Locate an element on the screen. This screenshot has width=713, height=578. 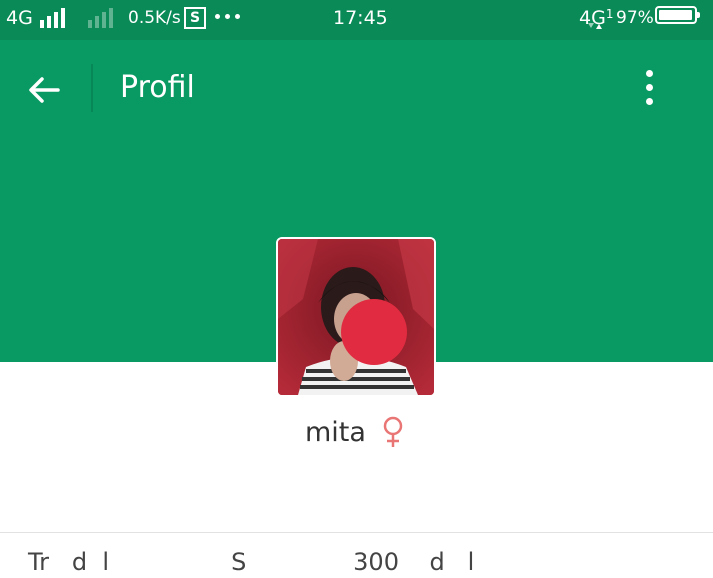
network-speed: 0.5K/s is located at coordinates (154, 18).